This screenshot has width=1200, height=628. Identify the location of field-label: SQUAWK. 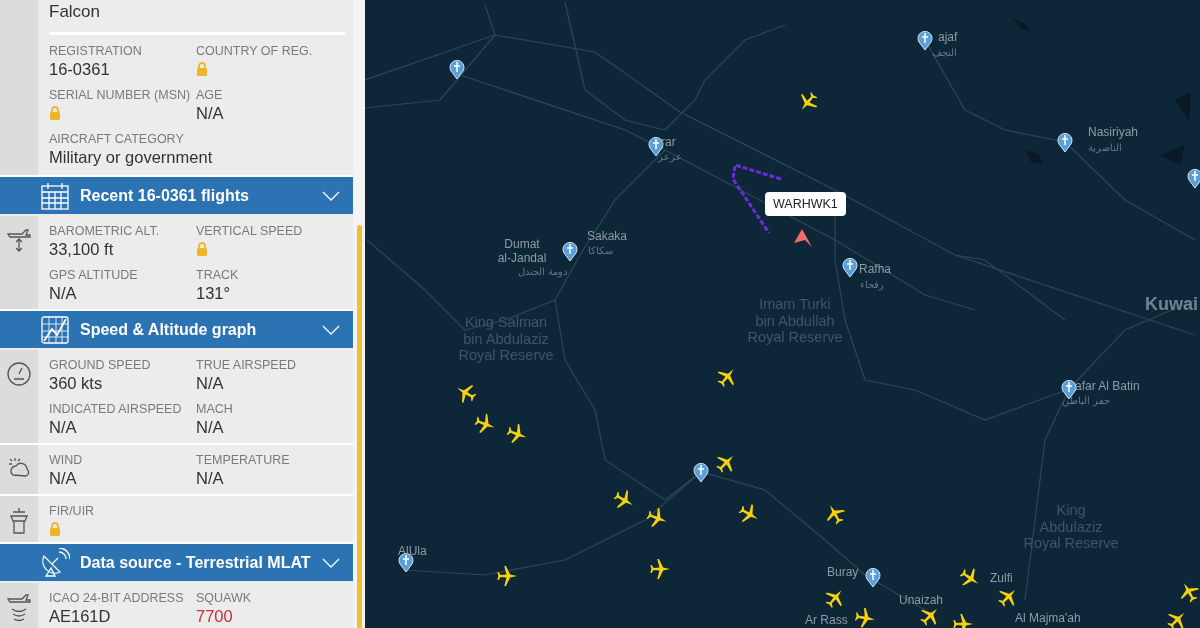
(224, 598).